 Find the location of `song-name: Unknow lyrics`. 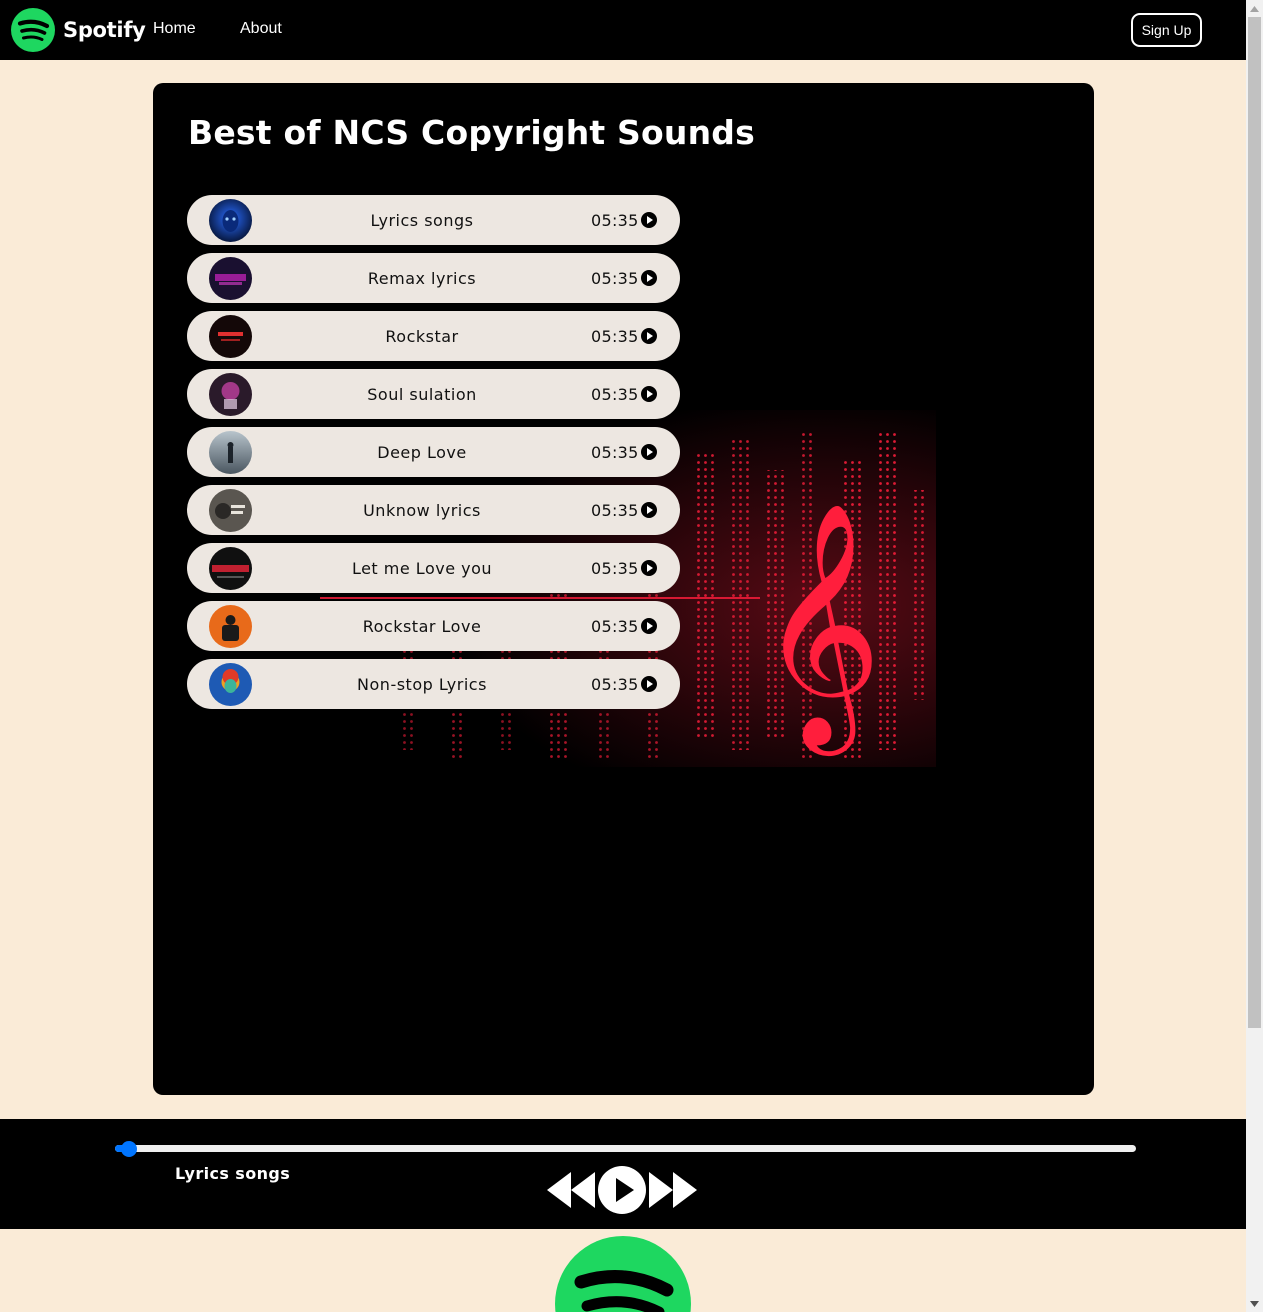

song-name: Unknow lyrics is located at coordinates (422, 510).